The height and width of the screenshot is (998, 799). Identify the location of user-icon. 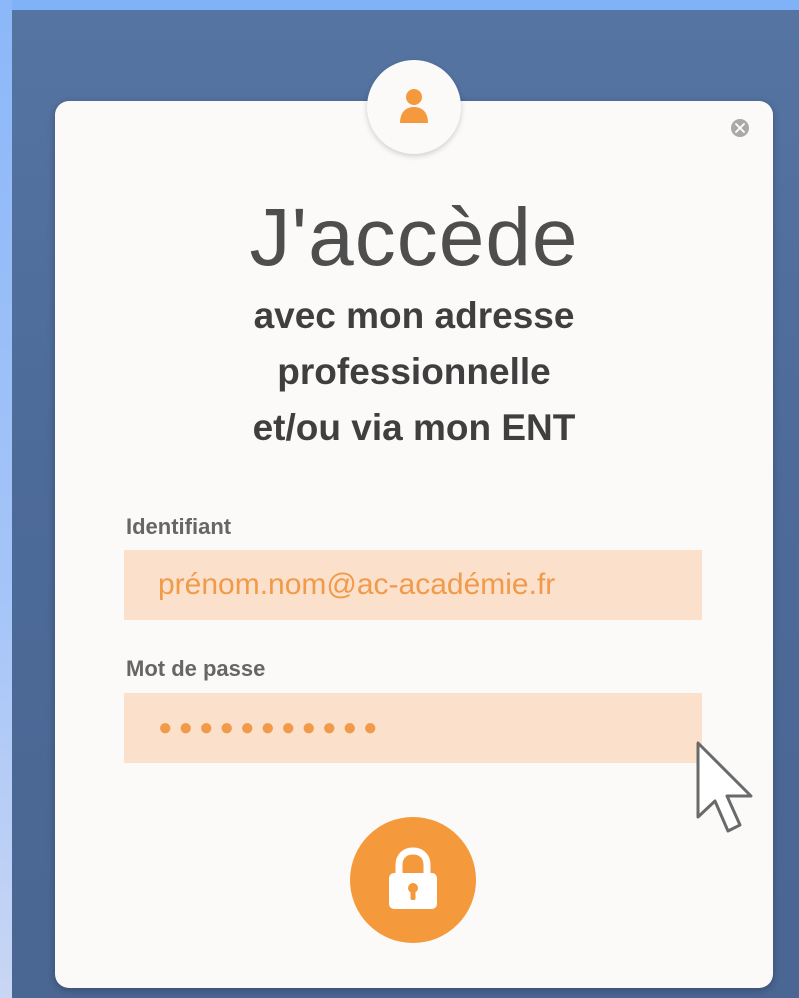
(414, 106).